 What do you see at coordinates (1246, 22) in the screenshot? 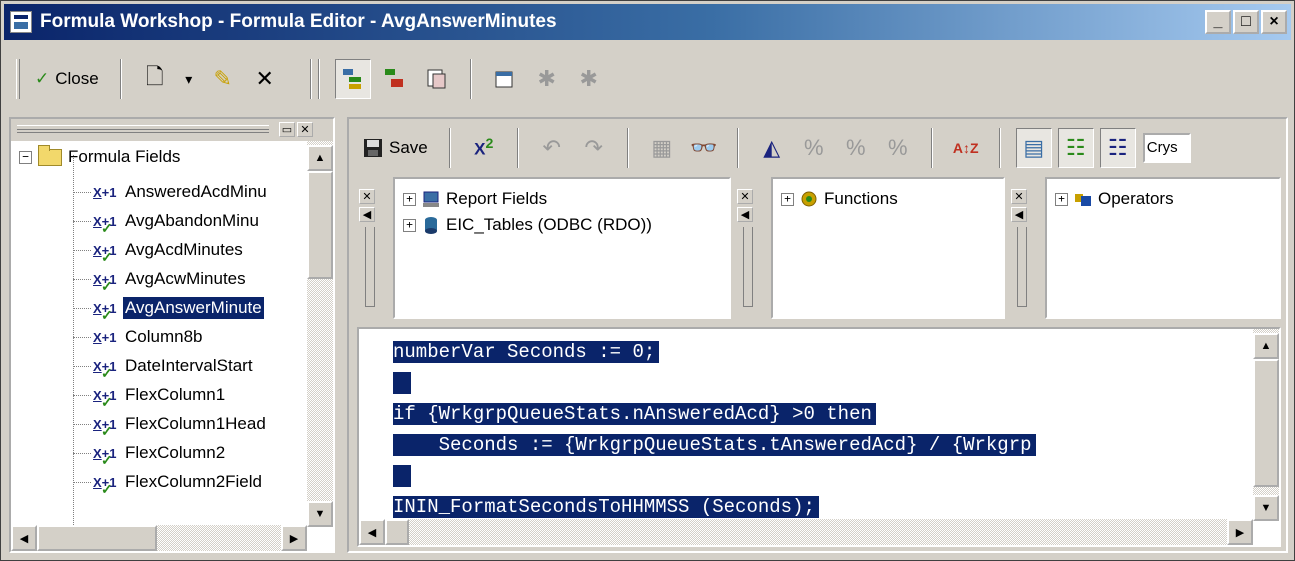
I see `maximize-button: □` at bounding box center [1246, 22].